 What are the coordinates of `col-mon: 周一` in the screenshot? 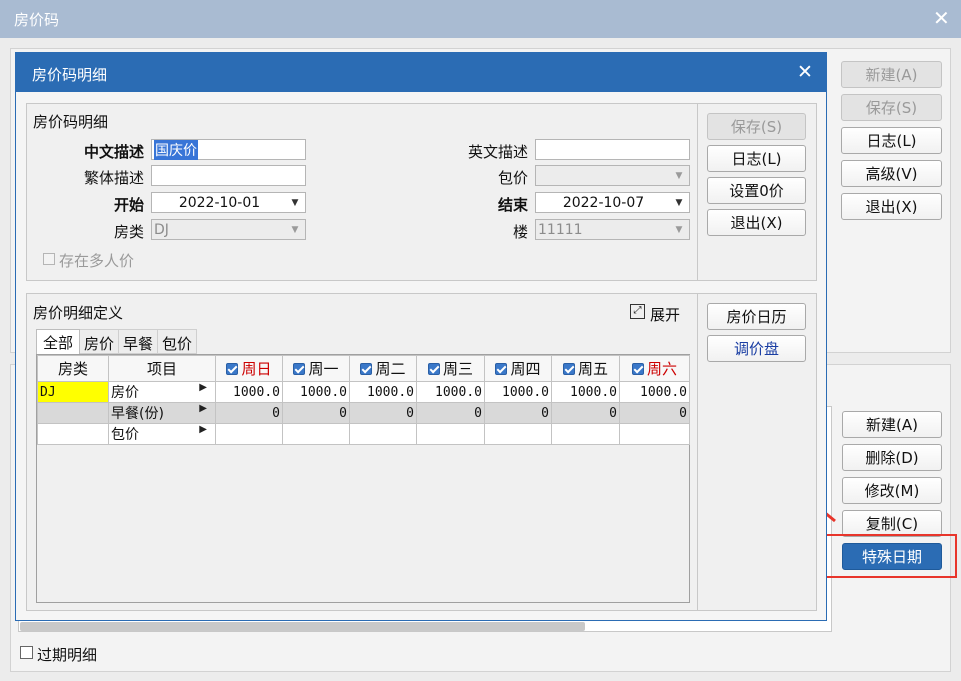 It's located at (316, 368).